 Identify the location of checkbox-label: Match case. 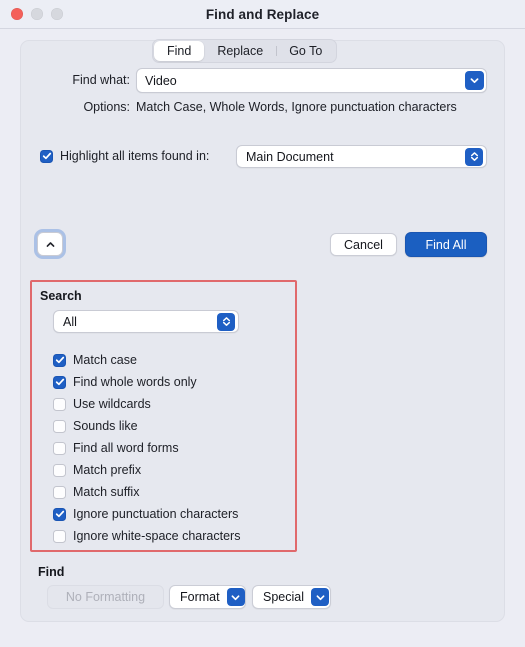
(105, 360).